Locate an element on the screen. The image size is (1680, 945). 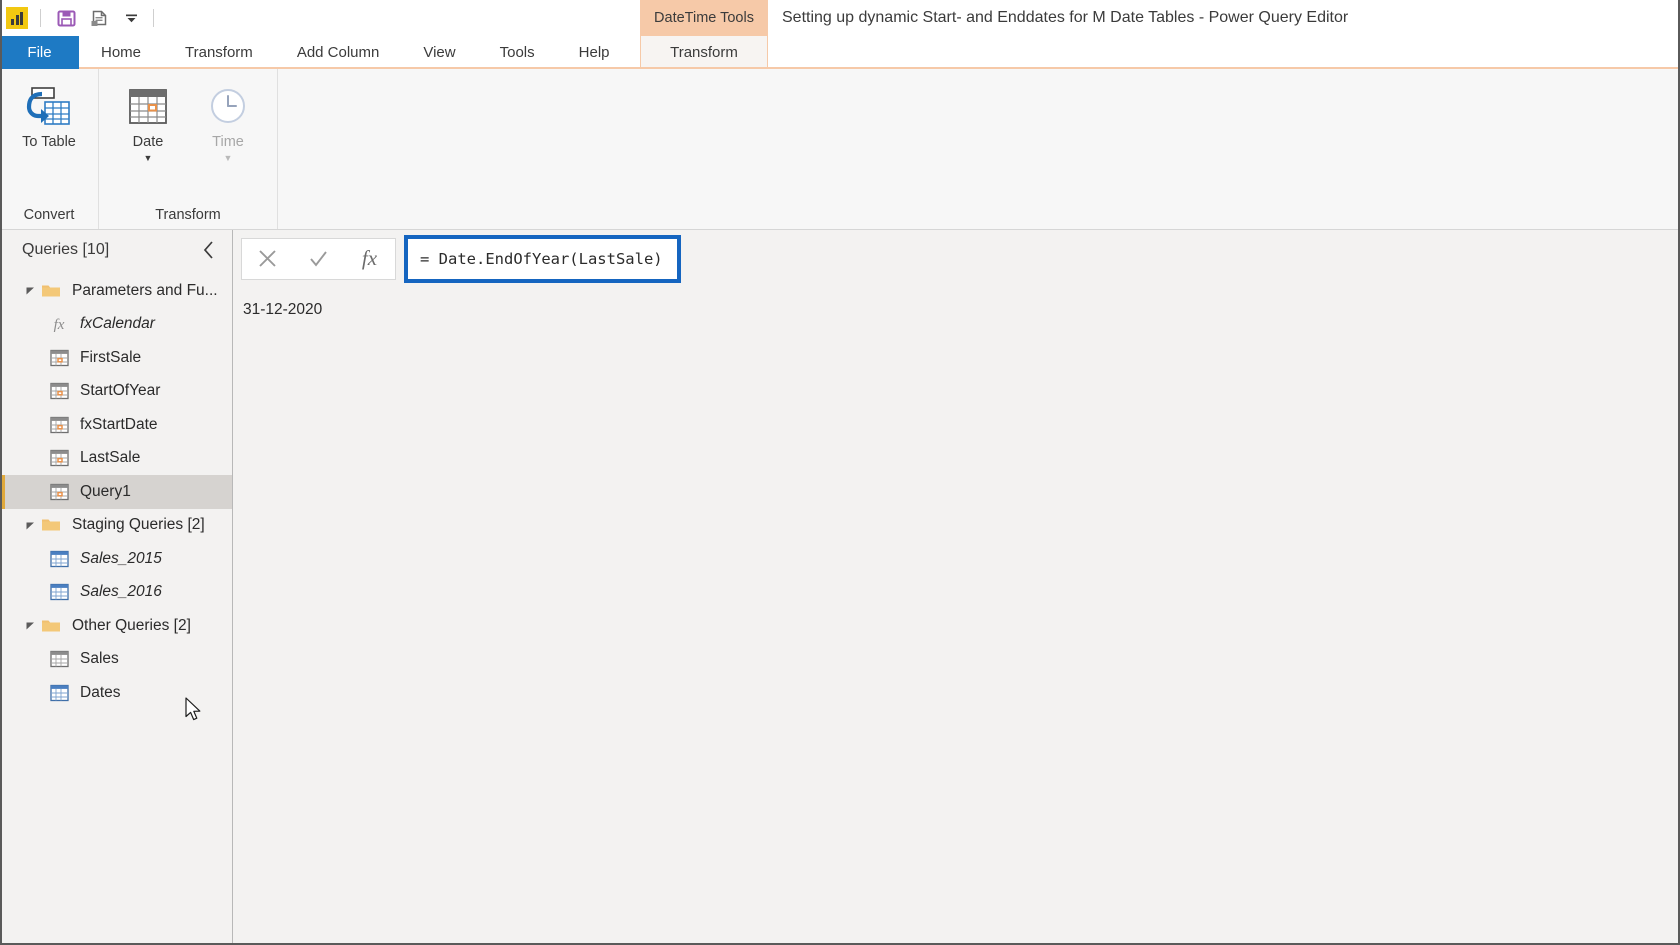
queries-group-other-queries: Other Queries [2] is located at coordinates (116, 626).